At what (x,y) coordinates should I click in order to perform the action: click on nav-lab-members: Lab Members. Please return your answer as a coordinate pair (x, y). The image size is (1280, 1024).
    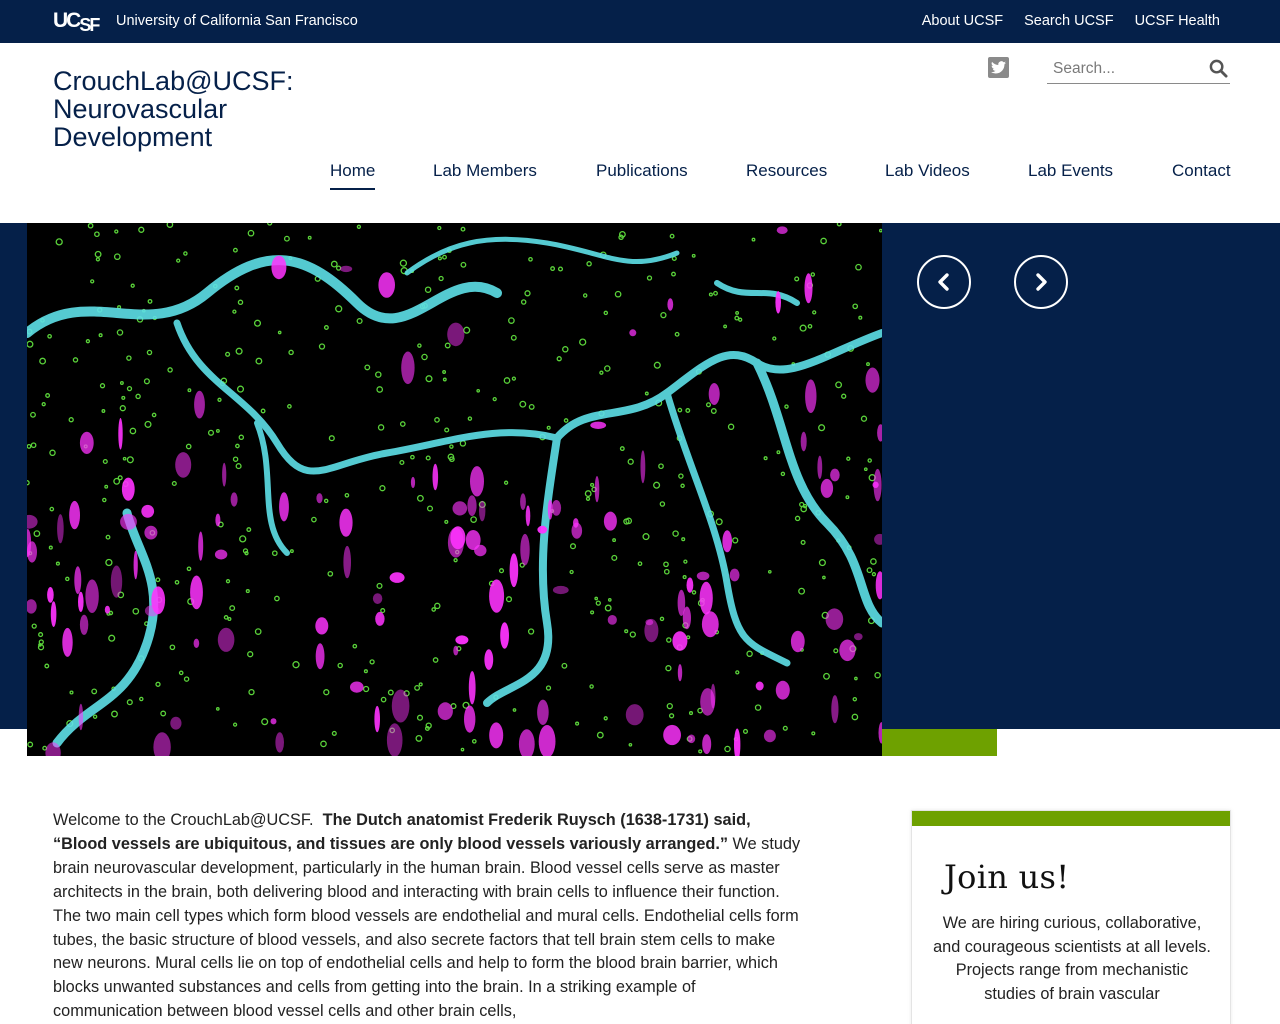
    Looking at the image, I should click on (485, 171).